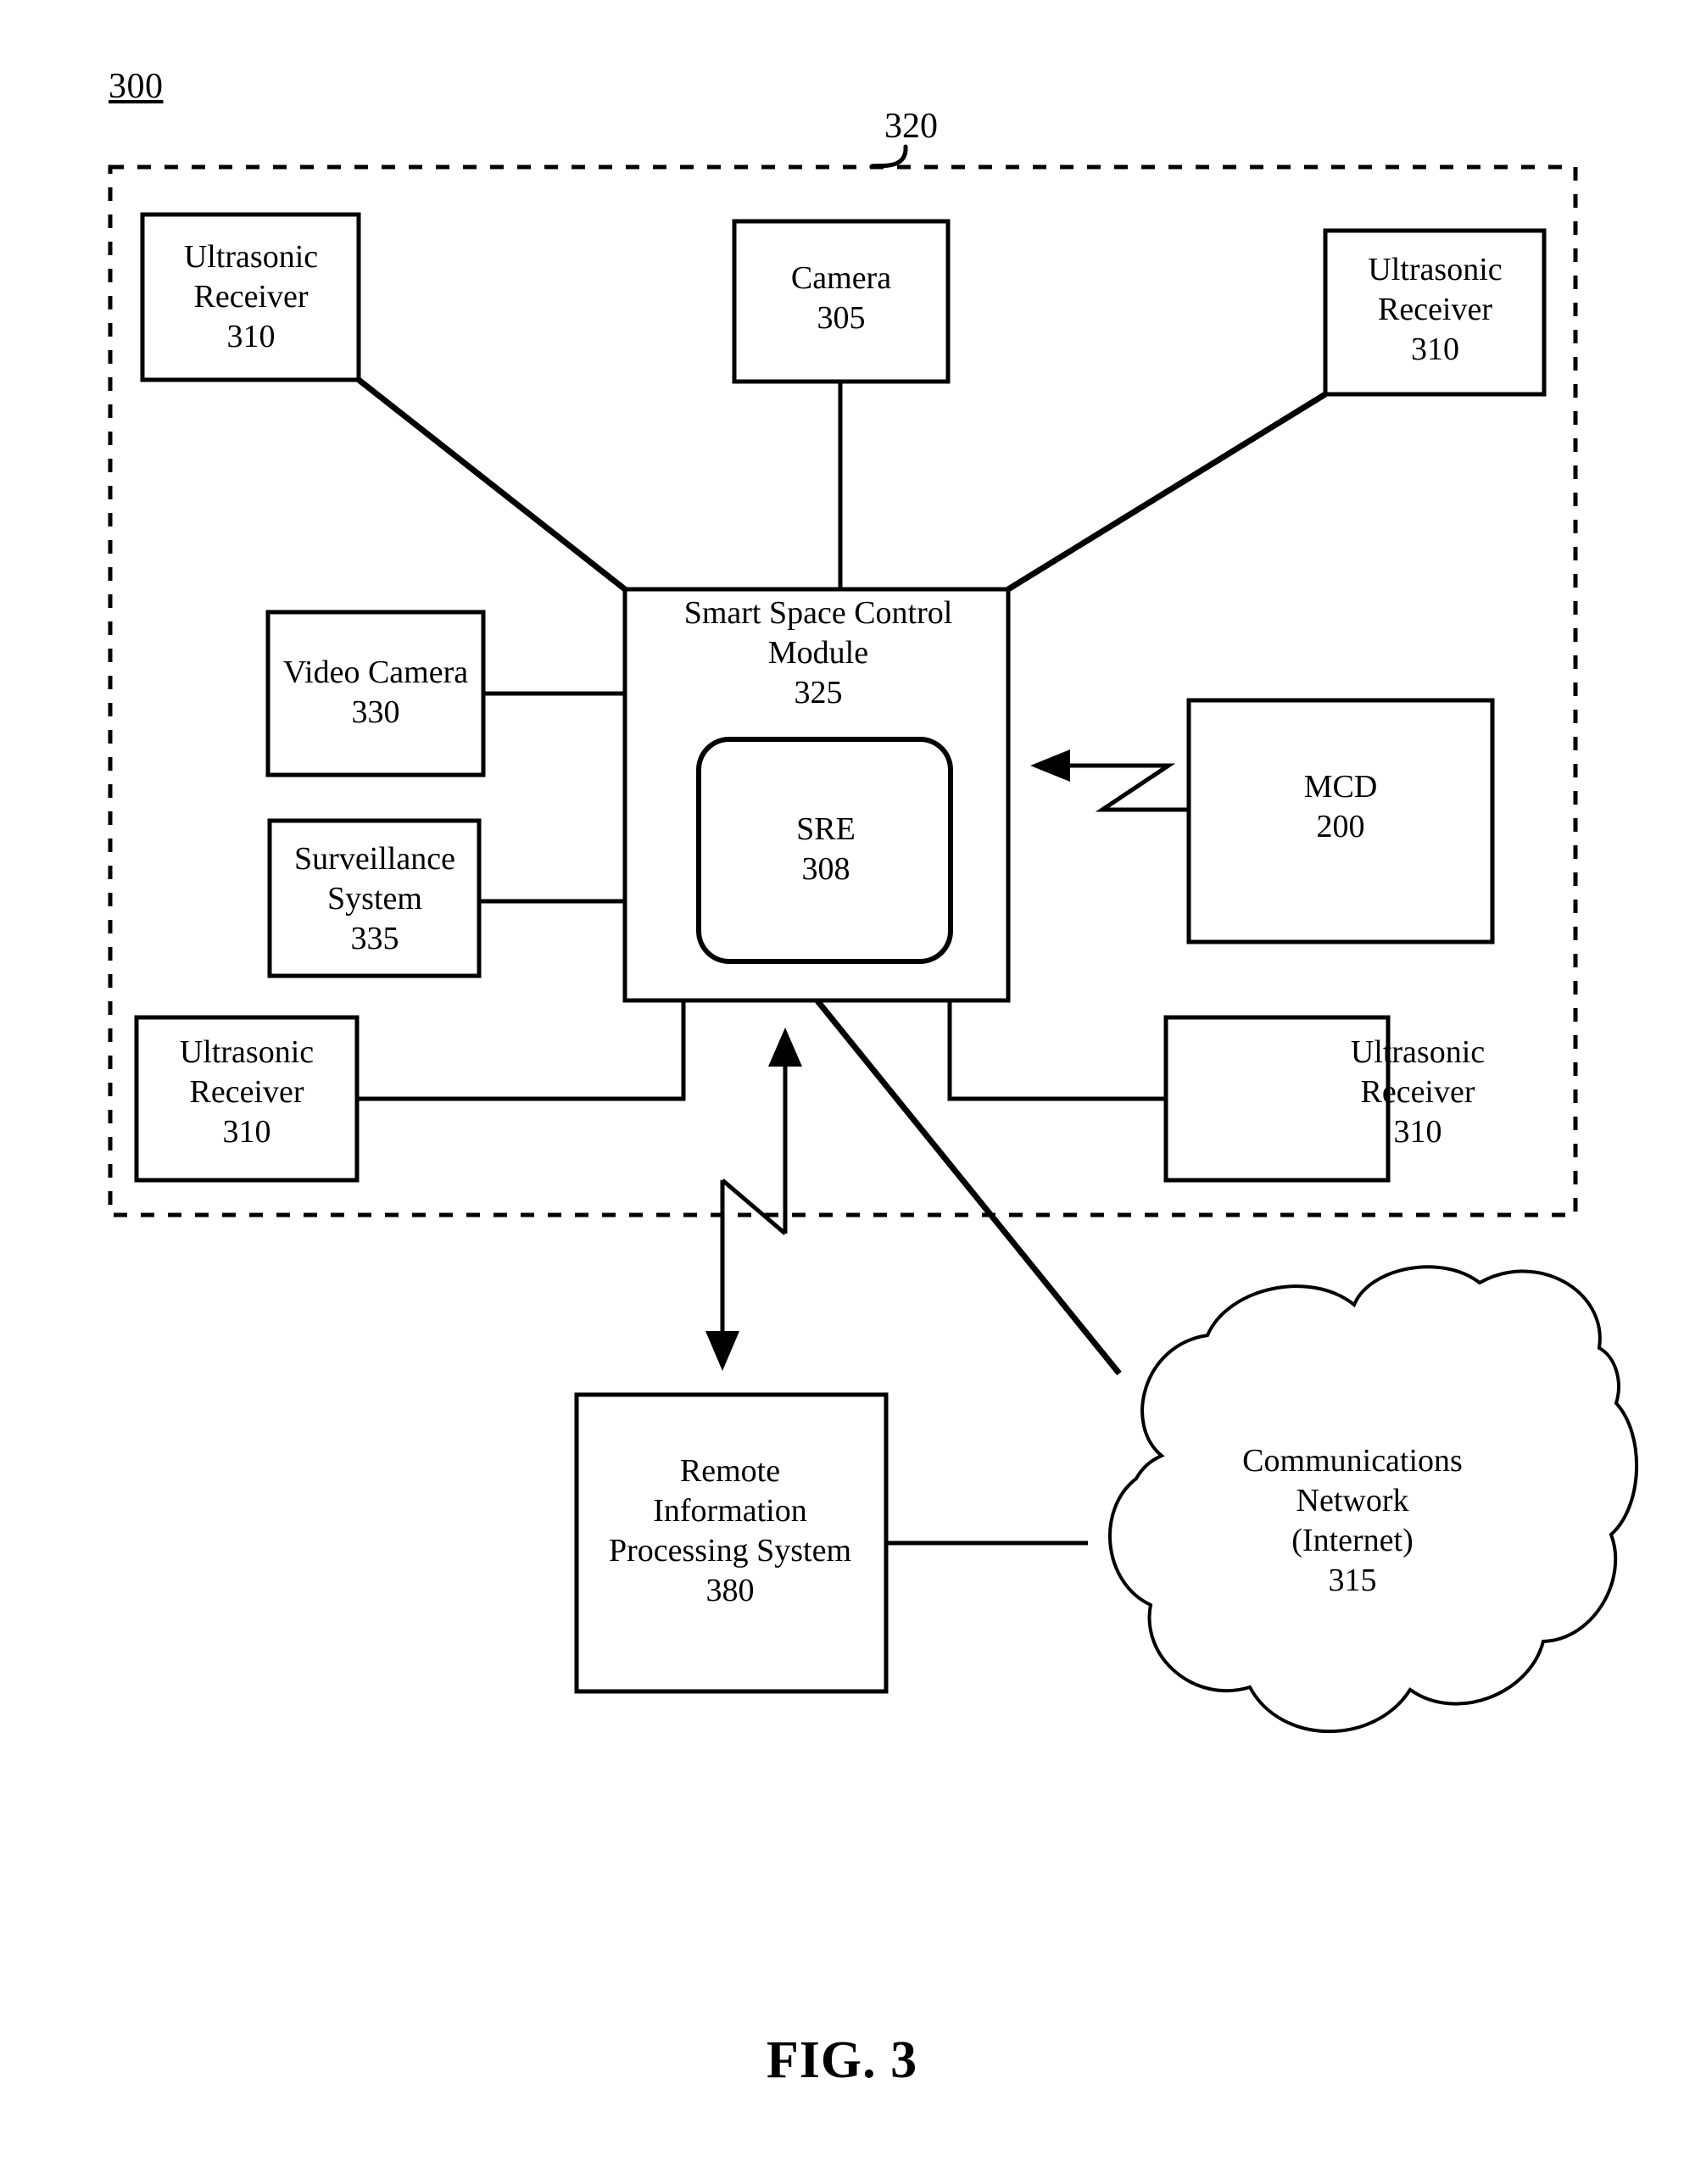 The width and height of the screenshot is (1684, 2184). What do you see at coordinates (1277, 1099) in the screenshot?
I see `box-ultrasonic-receiver-bottom-right` at bounding box center [1277, 1099].